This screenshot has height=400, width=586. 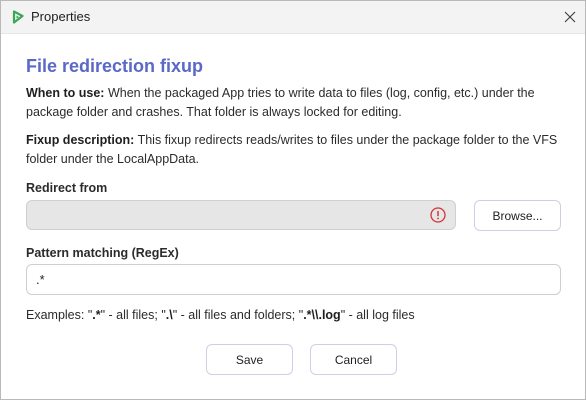 What do you see at coordinates (238, 315) in the screenshot?
I see `examples-sep-2: " - all files and folders; "` at bounding box center [238, 315].